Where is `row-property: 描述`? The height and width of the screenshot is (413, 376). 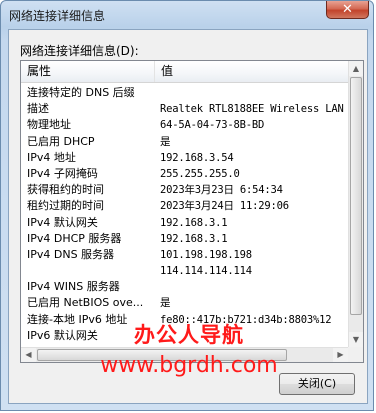
row-property: 描述 is located at coordinates (38, 109).